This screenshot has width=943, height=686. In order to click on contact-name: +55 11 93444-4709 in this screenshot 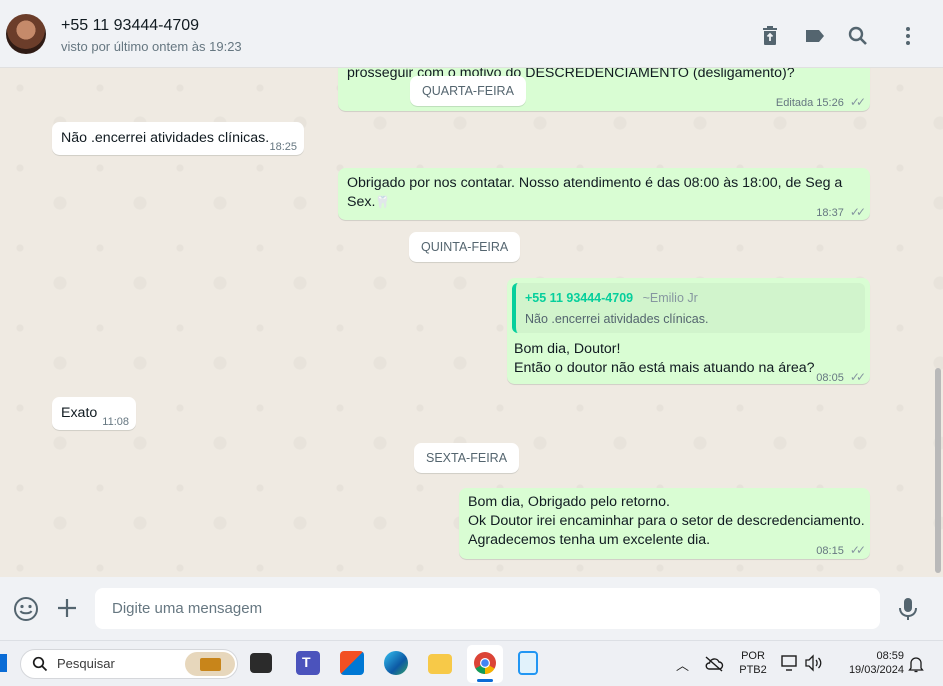, I will do `click(130, 26)`.